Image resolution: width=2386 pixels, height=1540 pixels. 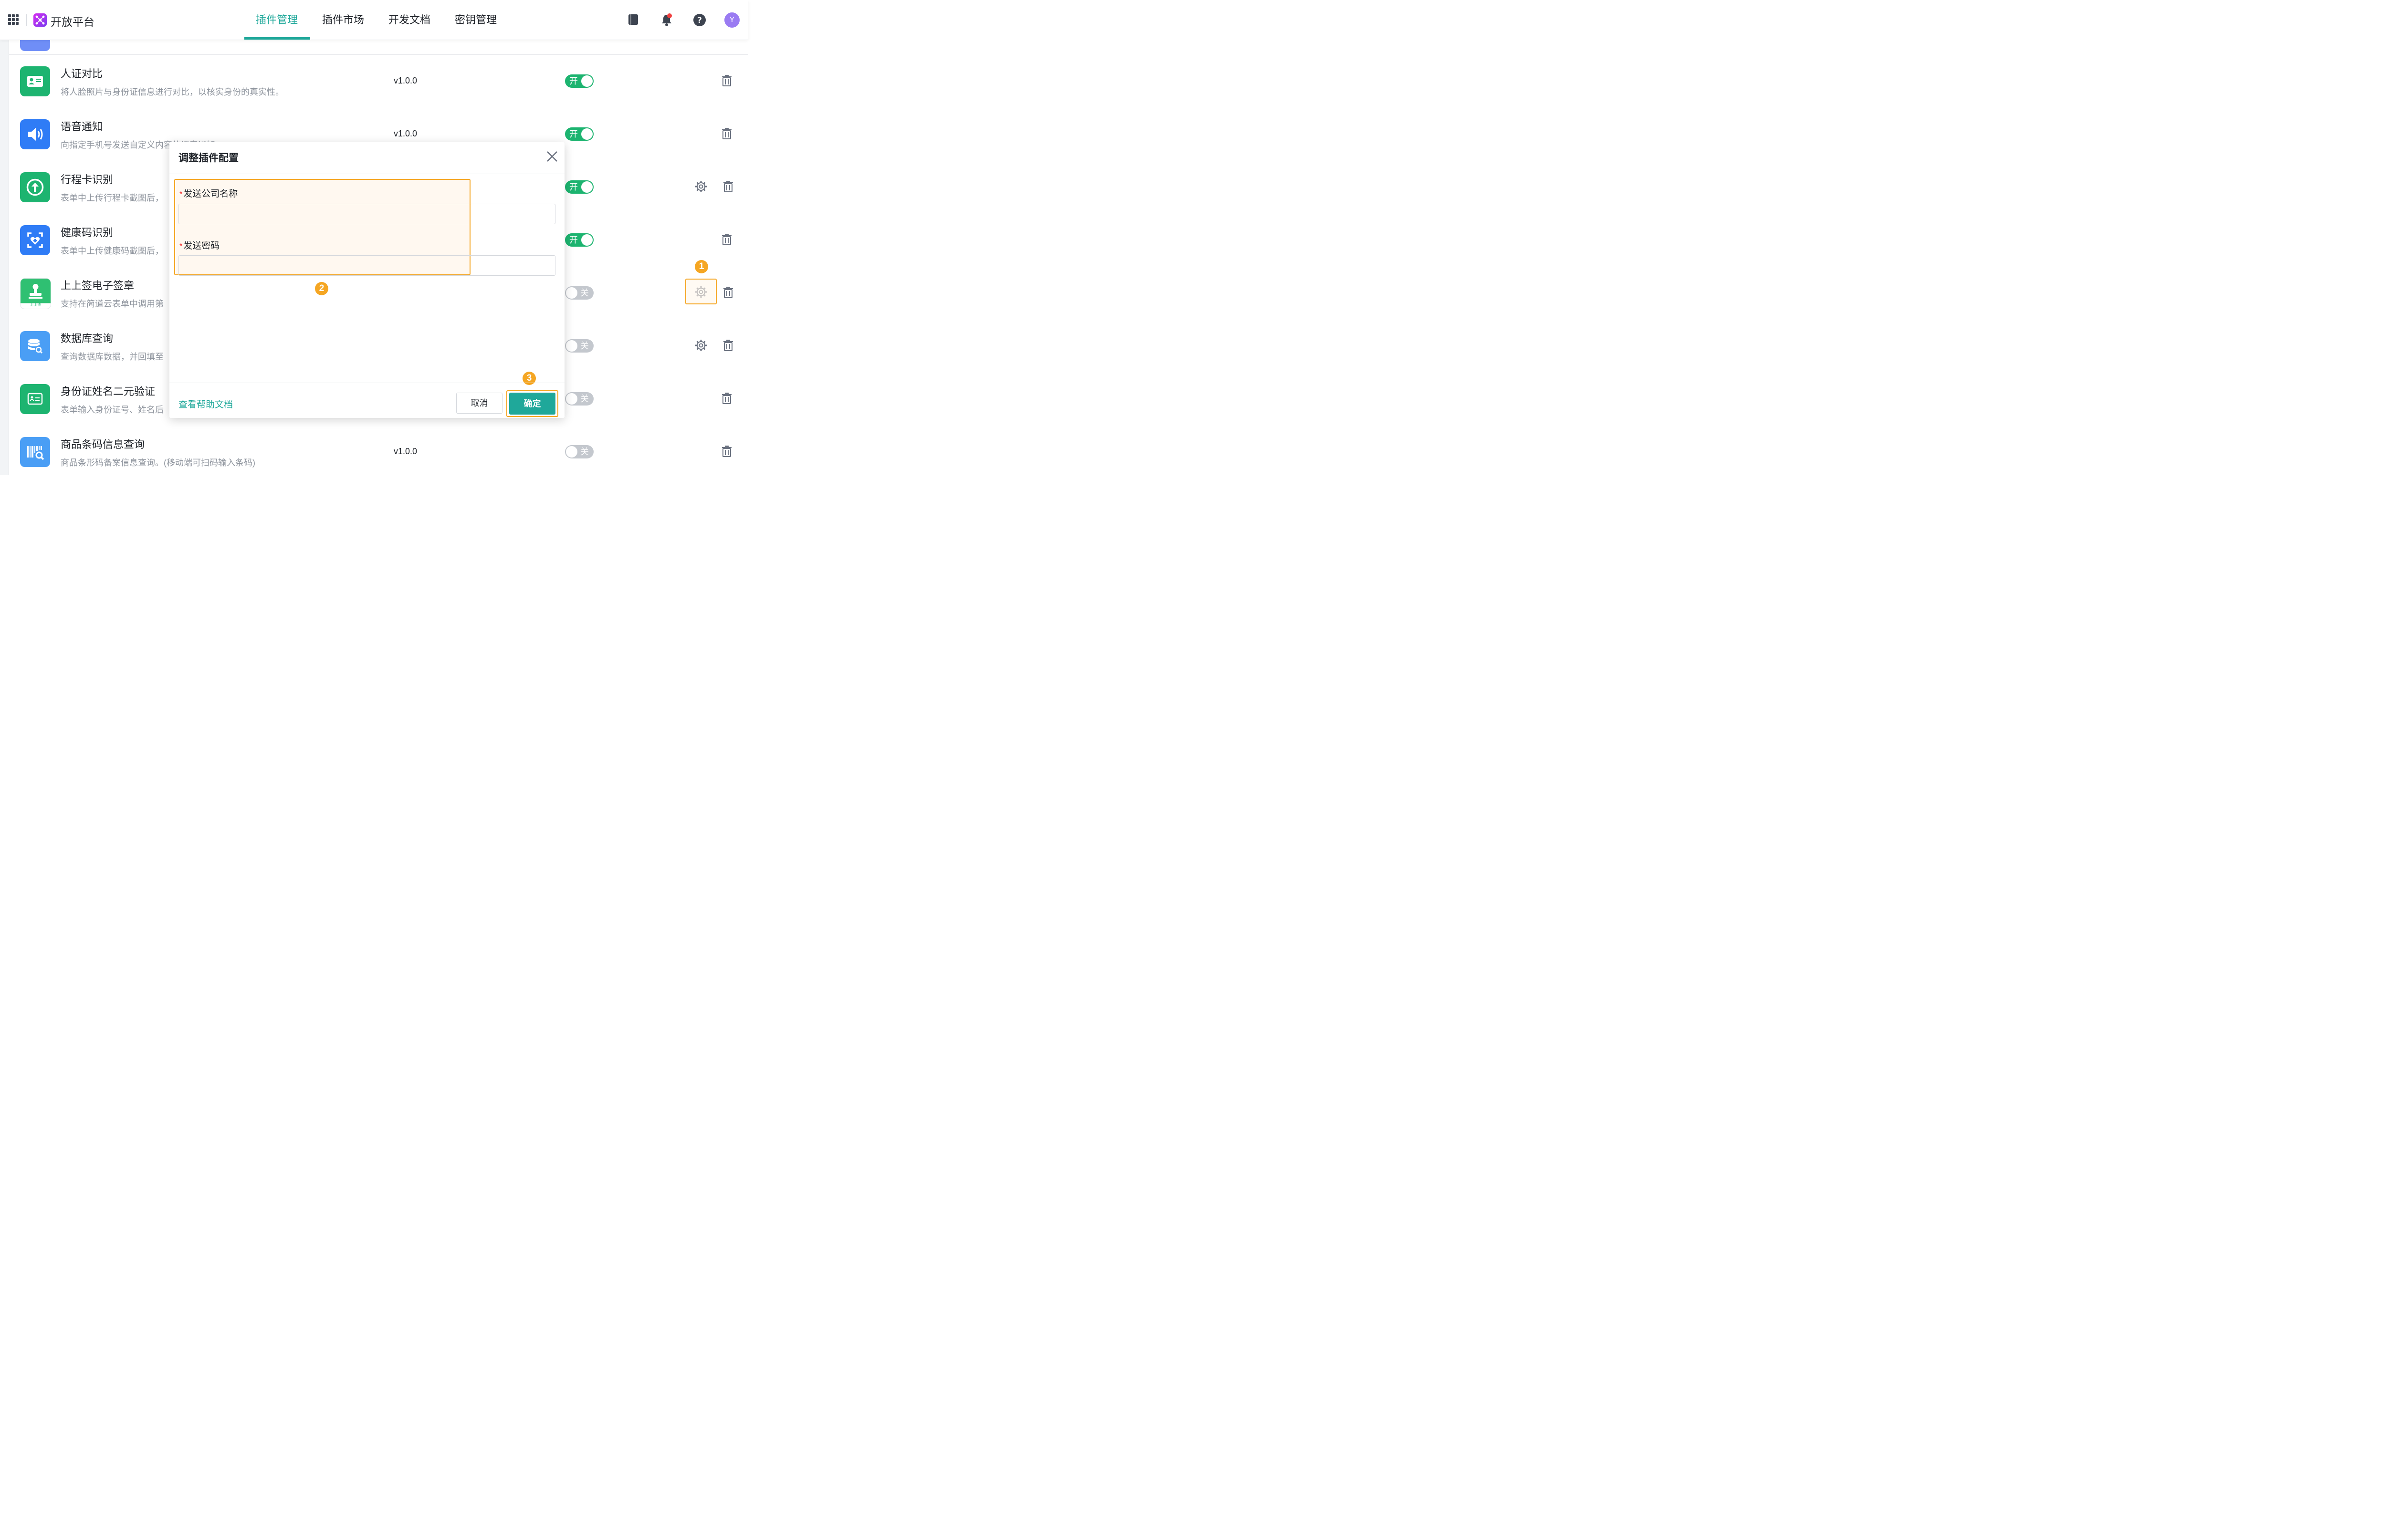 I want to click on barcode-icon, so click(x=35, y=452).